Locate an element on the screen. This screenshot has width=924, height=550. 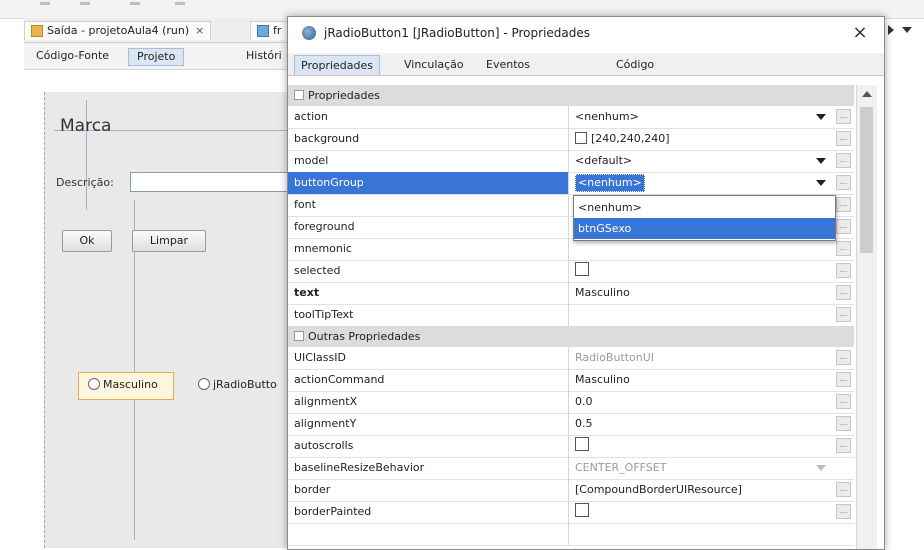
close-icon: × is located at coordinates (199, 30).